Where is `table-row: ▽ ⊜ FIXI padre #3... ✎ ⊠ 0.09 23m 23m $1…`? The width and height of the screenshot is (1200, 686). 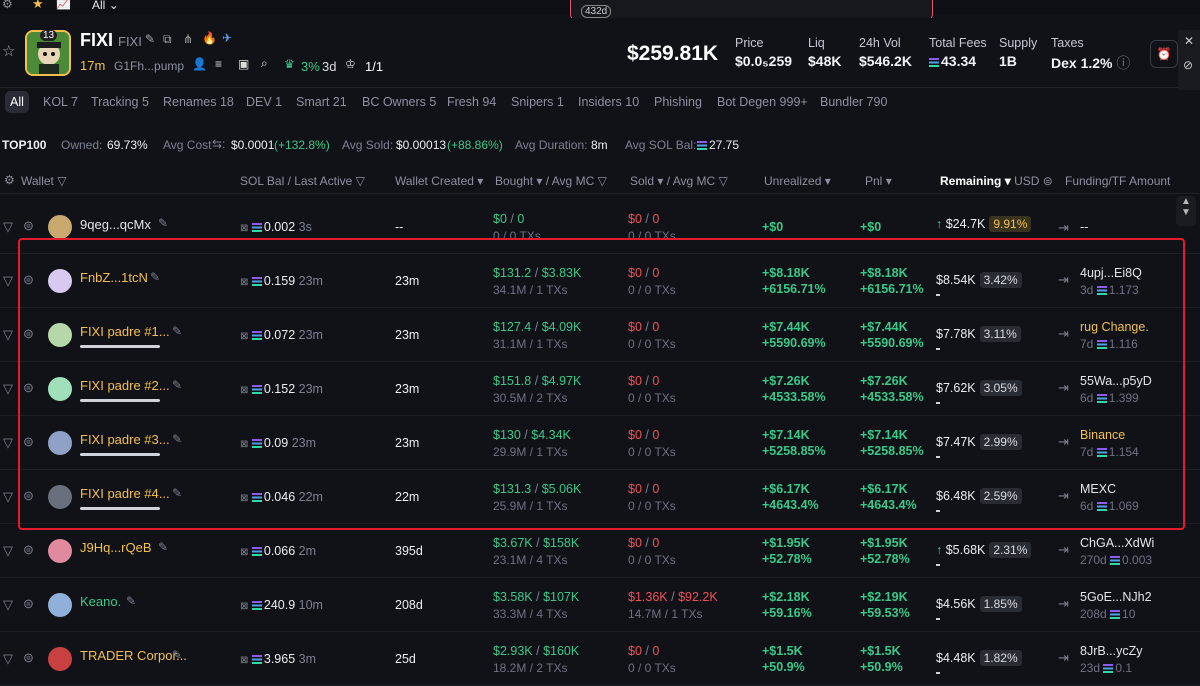 table-row: ▽ ⊜ FIXI padre #3... ✎ ⊠ 0.09 23m 23m $1… is located at coordinates (600, 443).